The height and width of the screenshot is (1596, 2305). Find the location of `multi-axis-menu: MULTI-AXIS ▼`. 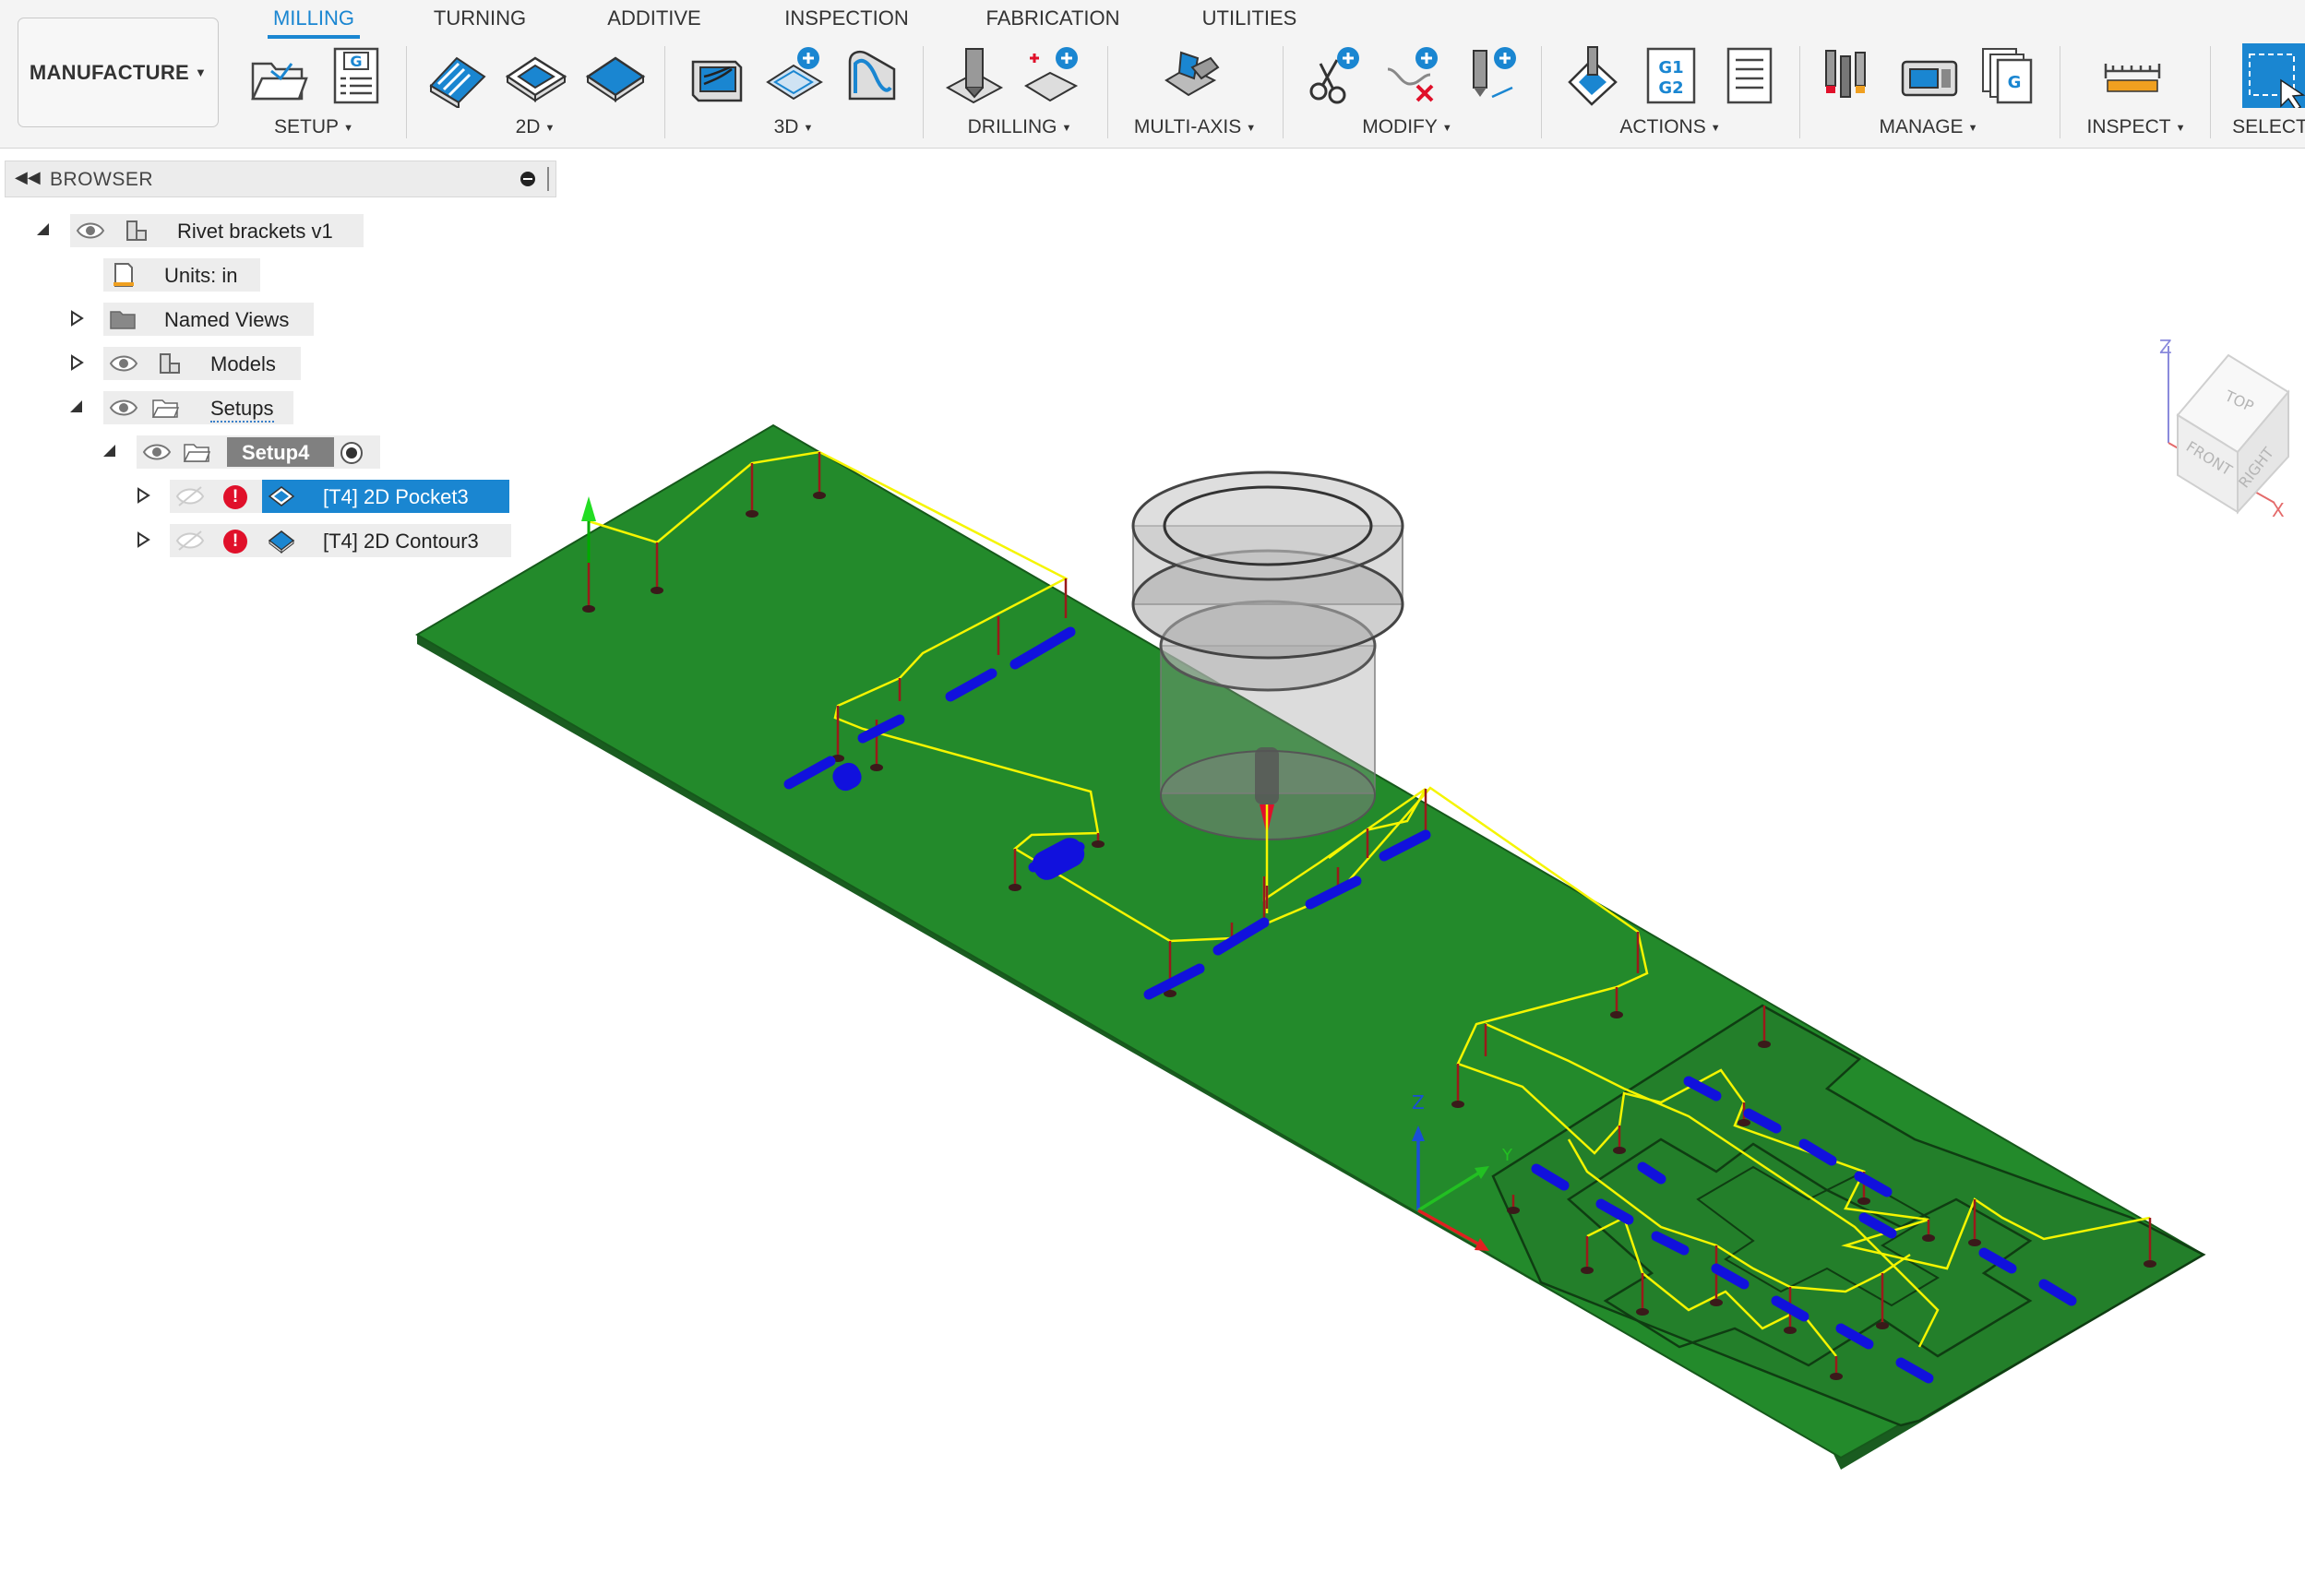

multi-axis-menu: MULTI-AXIS ▼ is located at coordinates (1195, 127).